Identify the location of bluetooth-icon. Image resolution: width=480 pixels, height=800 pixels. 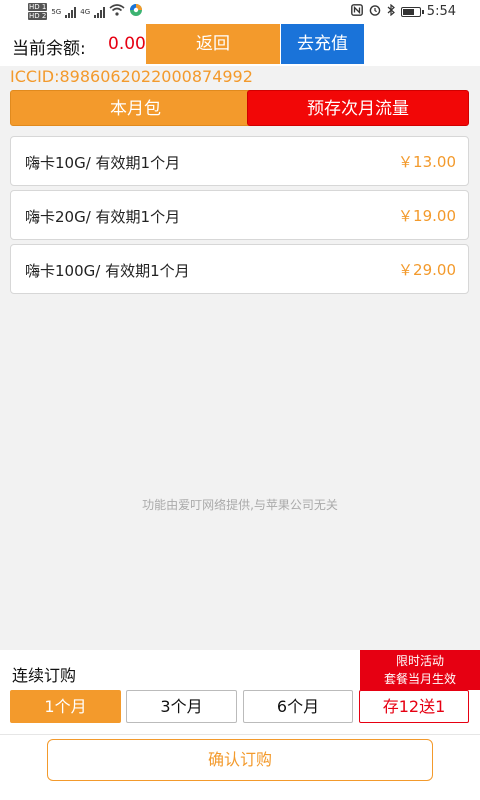
(391, 11).